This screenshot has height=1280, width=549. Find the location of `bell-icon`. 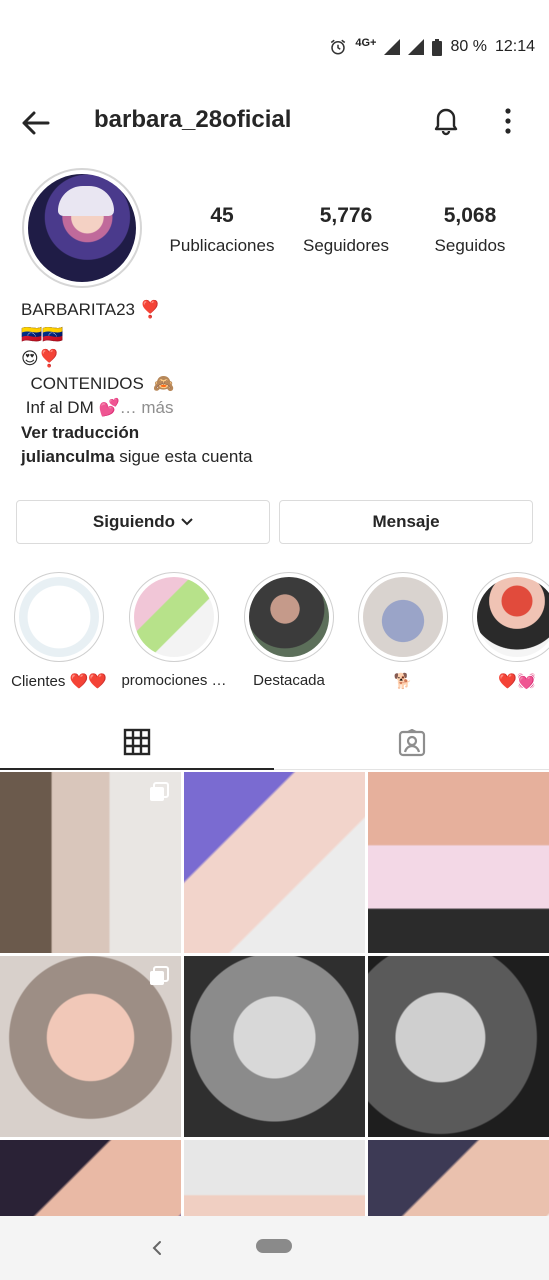

bell-icon is located at coordinates (446, 120).